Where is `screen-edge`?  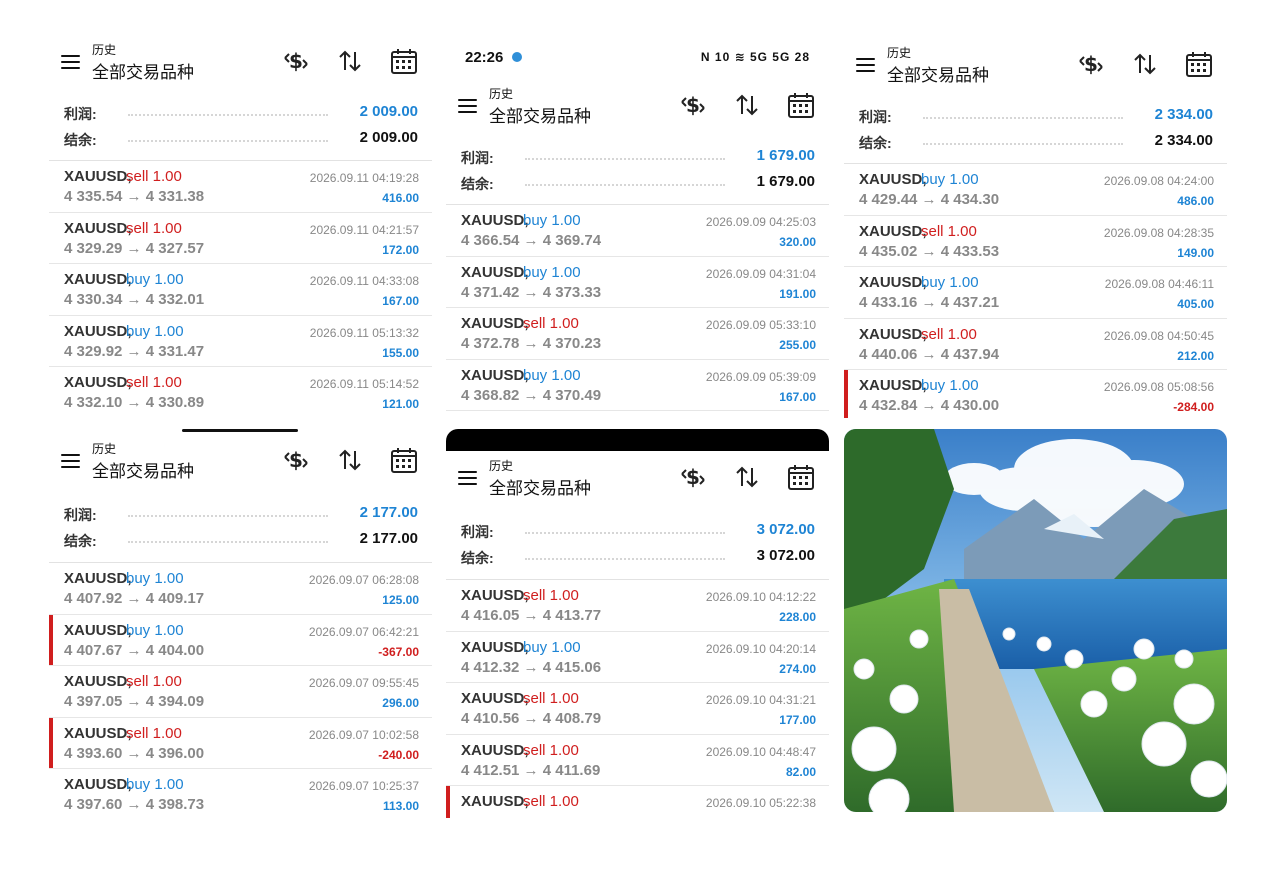
screen-edge is located at coordinates (637, 440).